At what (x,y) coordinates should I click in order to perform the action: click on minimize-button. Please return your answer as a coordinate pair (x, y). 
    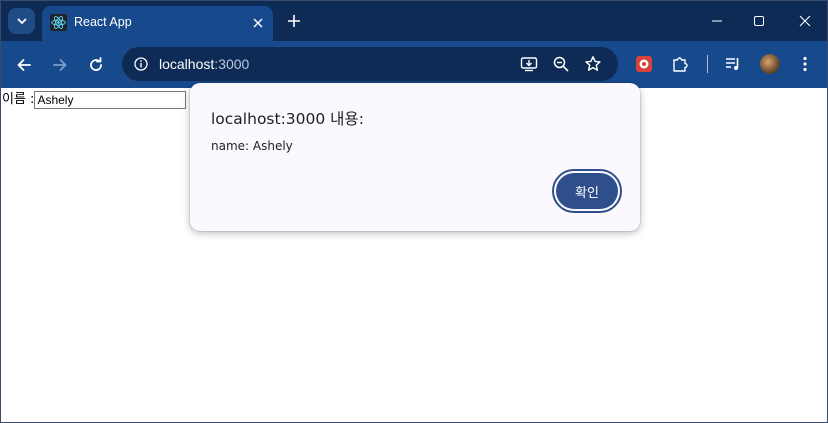
    Looking at the image, I should click on (717, 21).